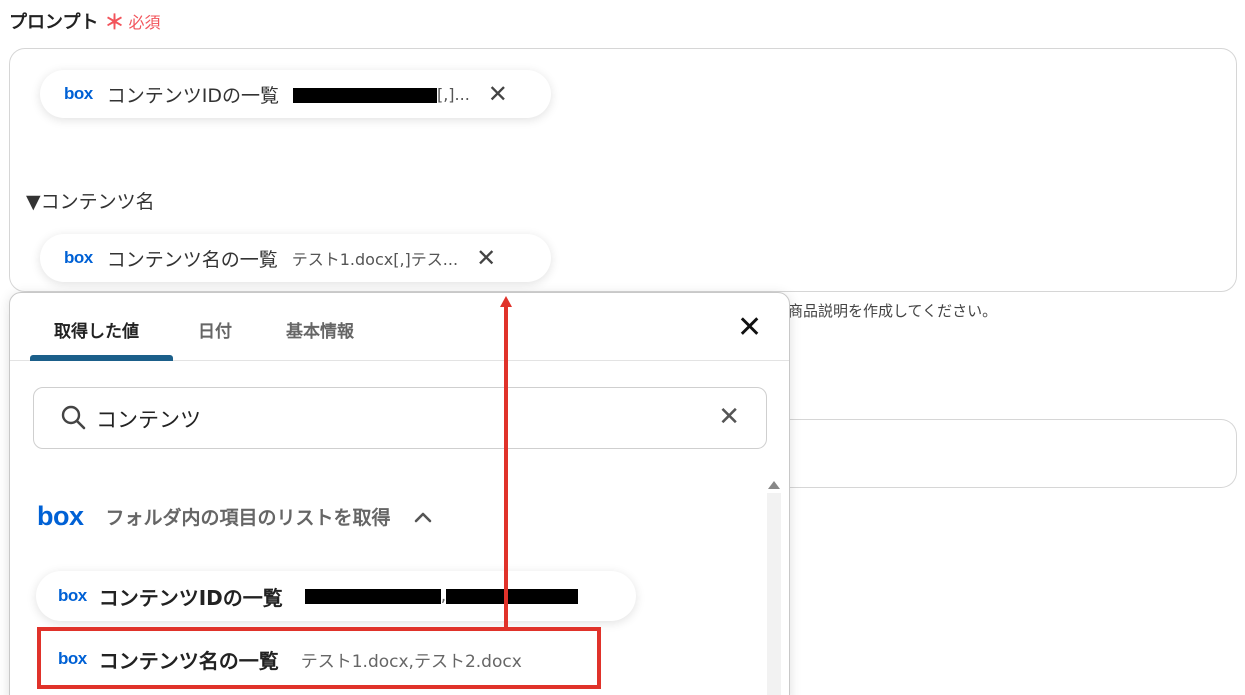 Image resolution: width=1245 pixels, height=695 pixels. I want to click on tab-date: 日付, so click(215, 329).